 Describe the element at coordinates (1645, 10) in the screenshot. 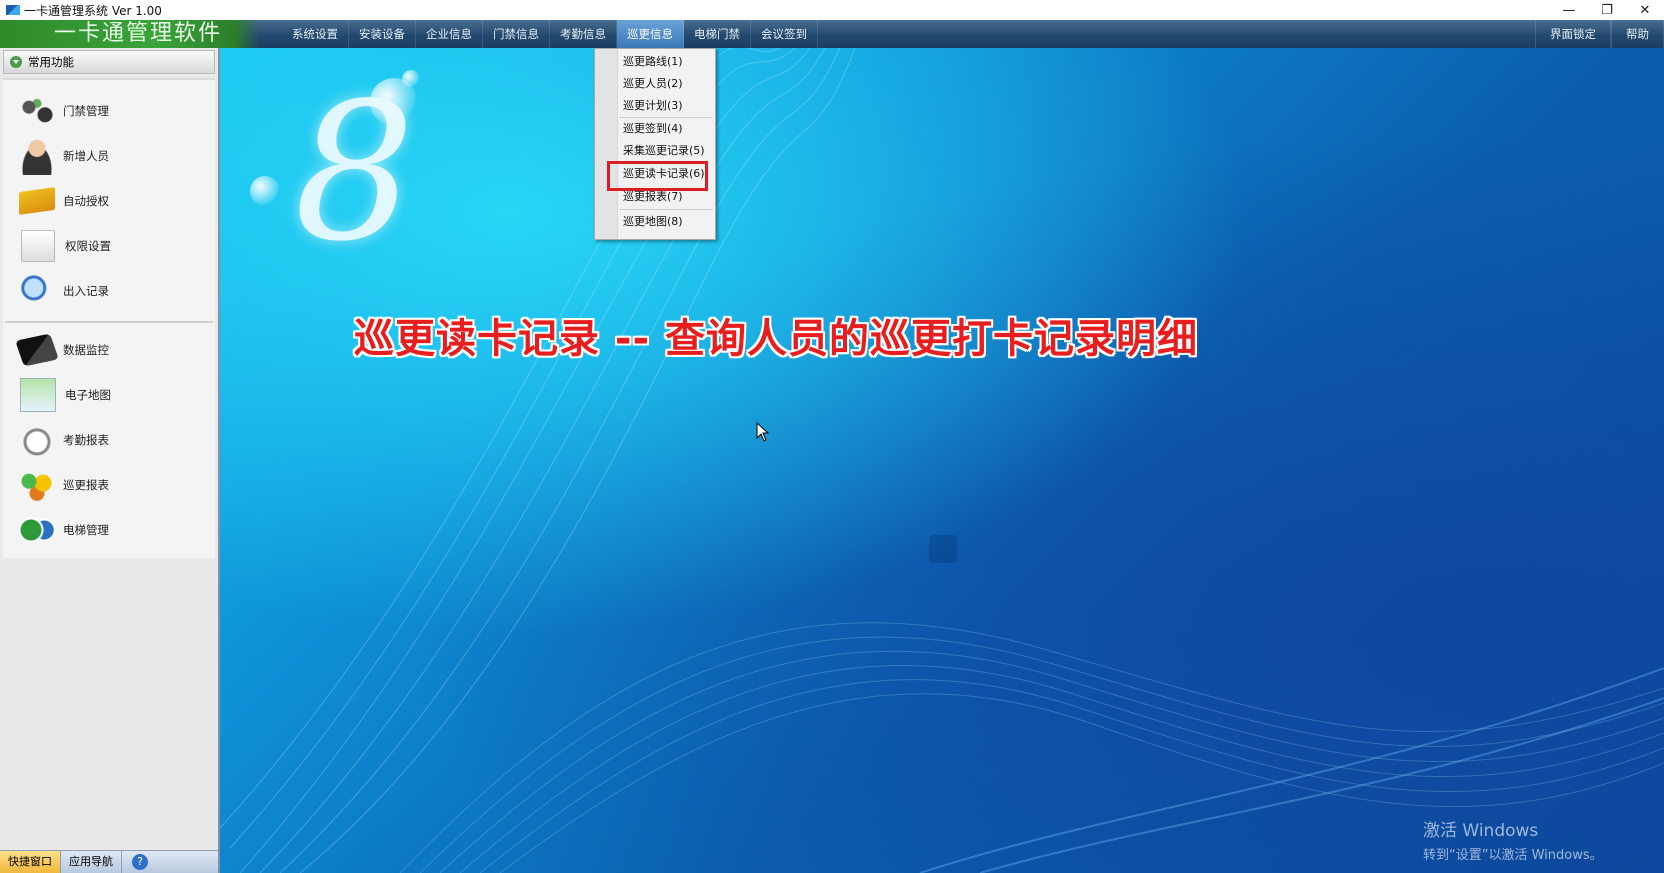

I see `close-button: ✕` at that location.